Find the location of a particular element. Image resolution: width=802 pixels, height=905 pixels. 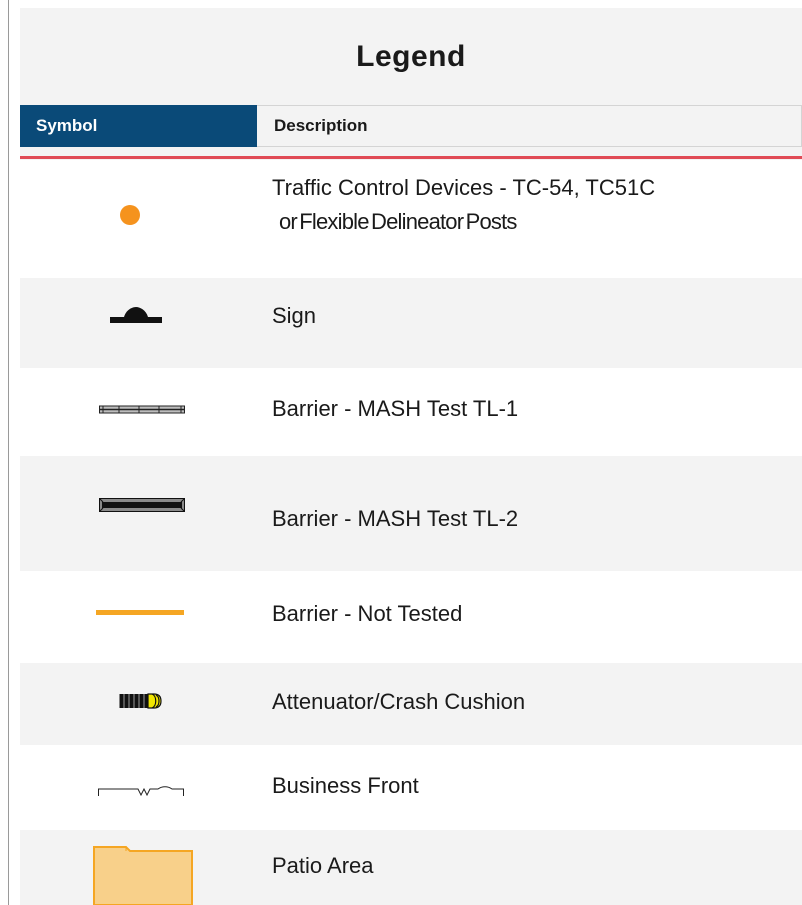

patio-area-icon is located at coordinates (143, 875).